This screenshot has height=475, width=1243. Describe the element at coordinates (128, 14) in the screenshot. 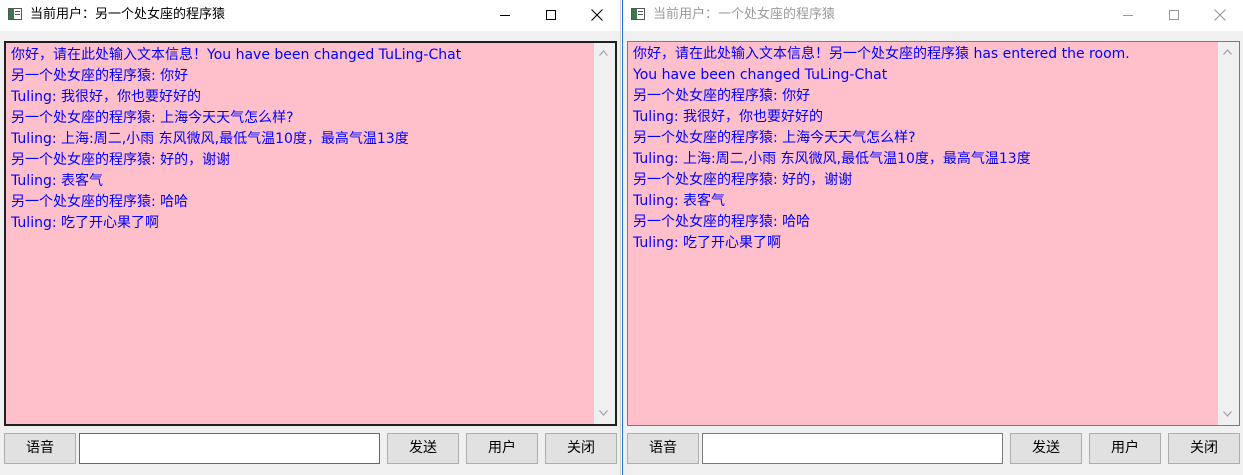

I see `window-title: 当前用户：另一个处女座的程序猿` at that location.